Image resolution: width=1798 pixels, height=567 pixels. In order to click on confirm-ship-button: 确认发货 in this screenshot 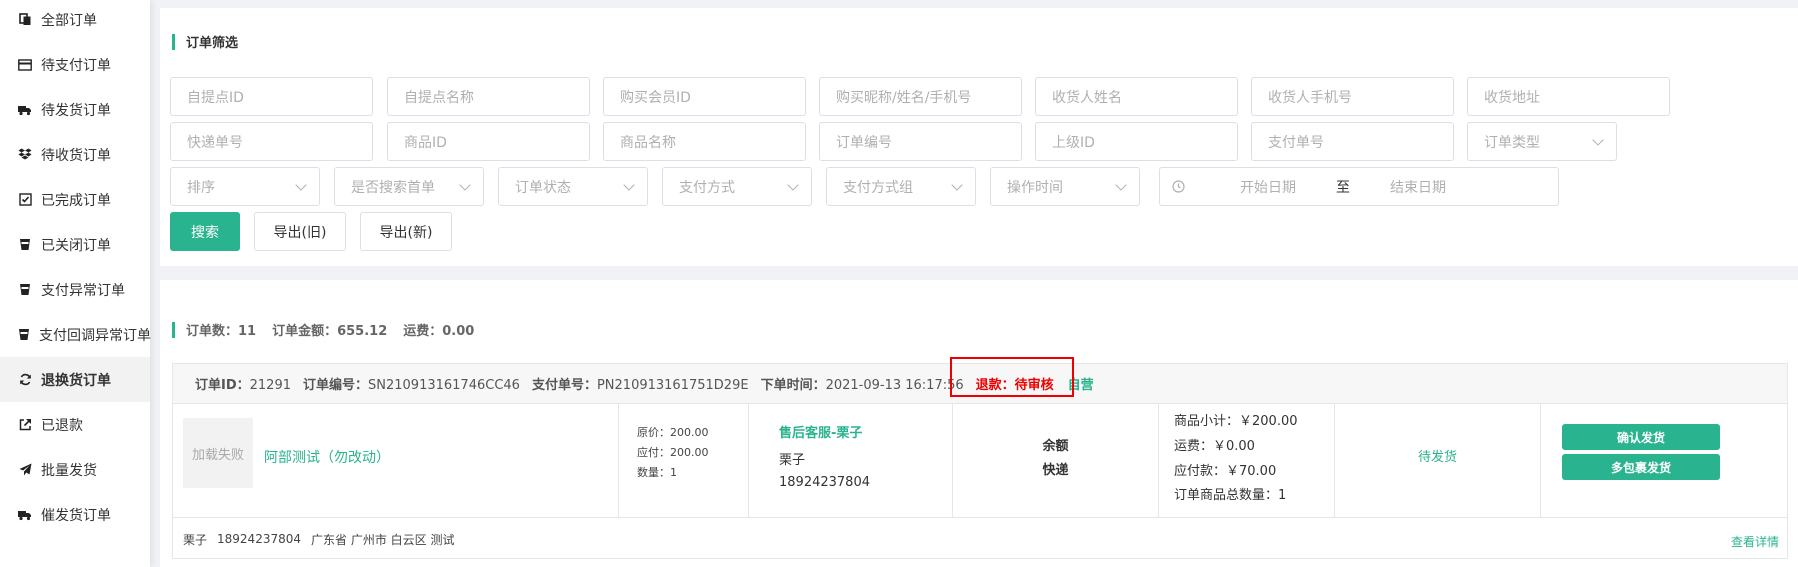, I will do `click(1641, 437)`.